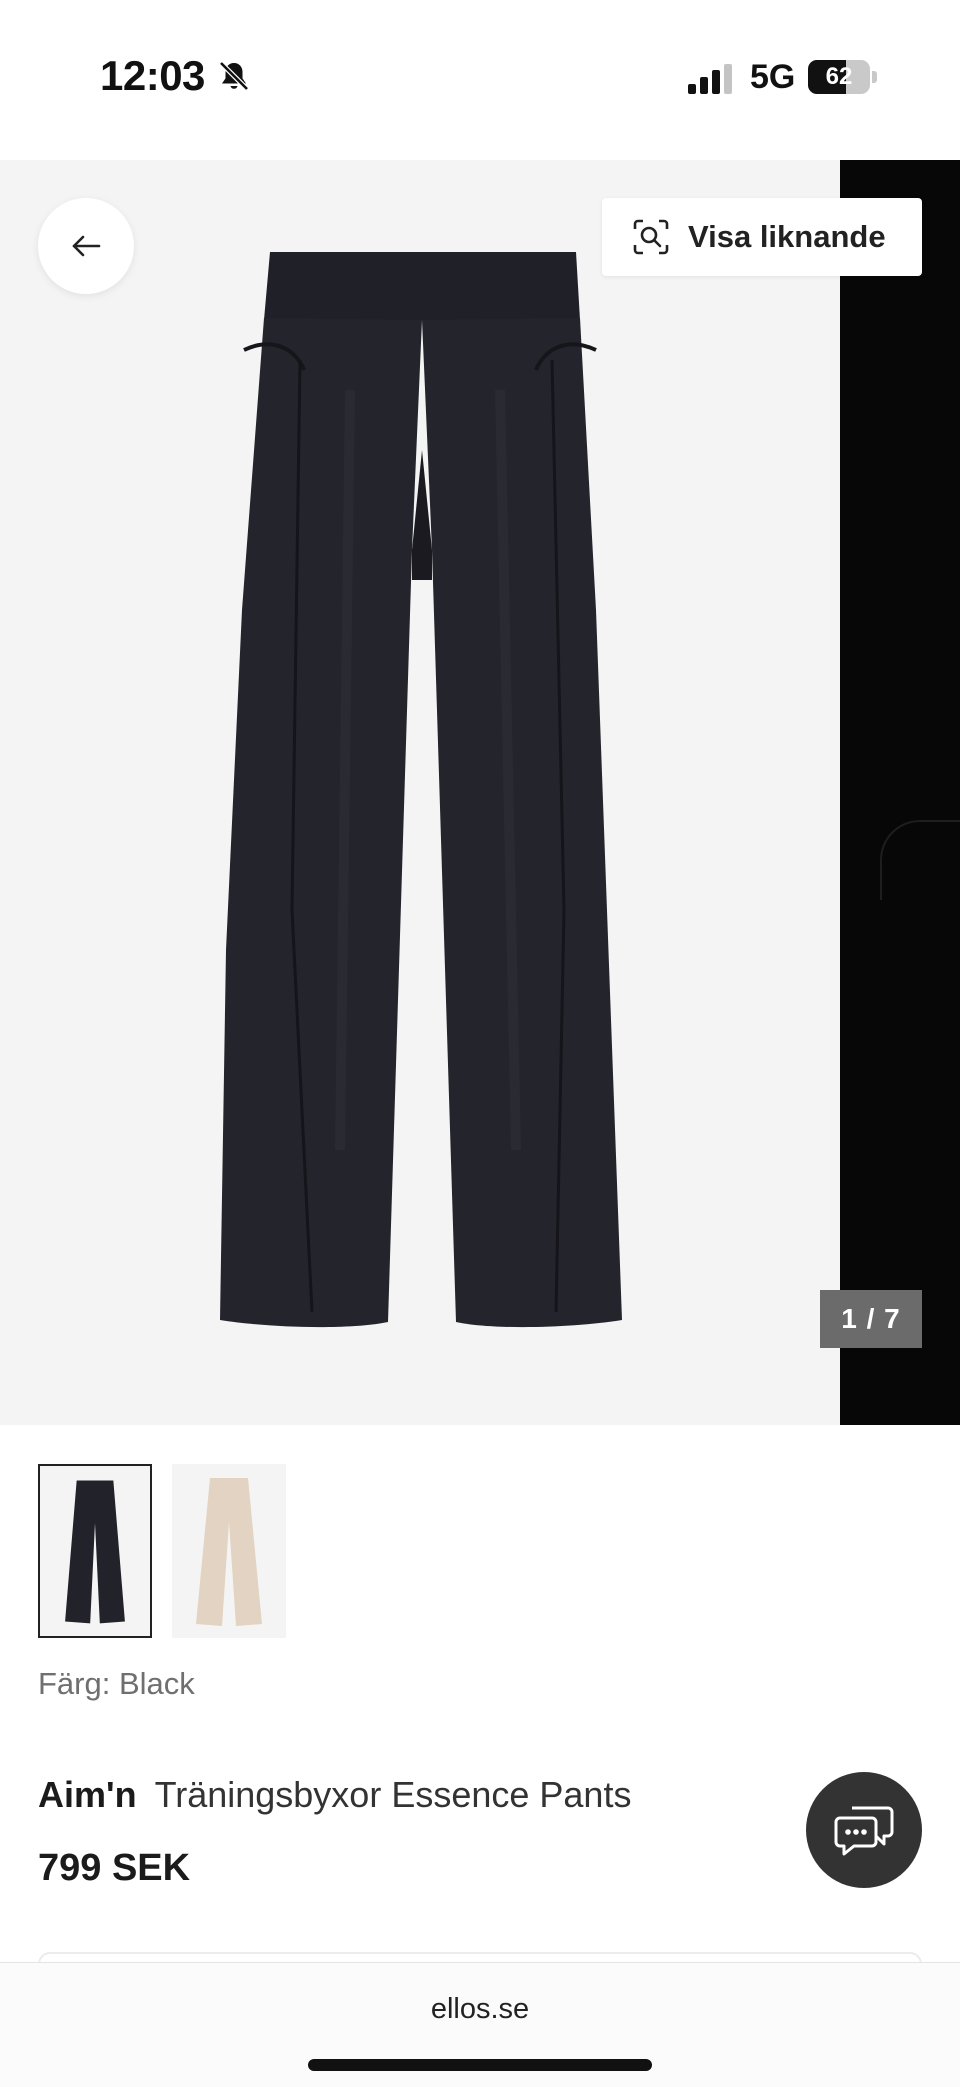 This screenshot has width=960, height=2087. What do you see at coordinates (480, 2009) in the screenshot?
I see `url-field: ellos.se` at bounding box center [480, 2009].